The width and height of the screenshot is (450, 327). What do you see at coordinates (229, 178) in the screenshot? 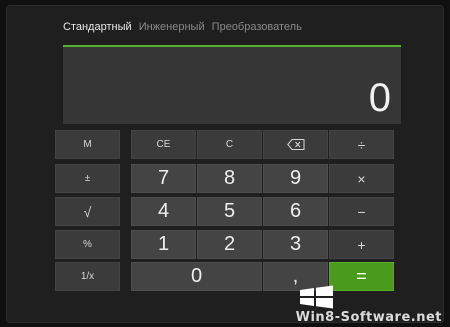
I see `digit-8-button: 8` at bounding box center [229, 178].